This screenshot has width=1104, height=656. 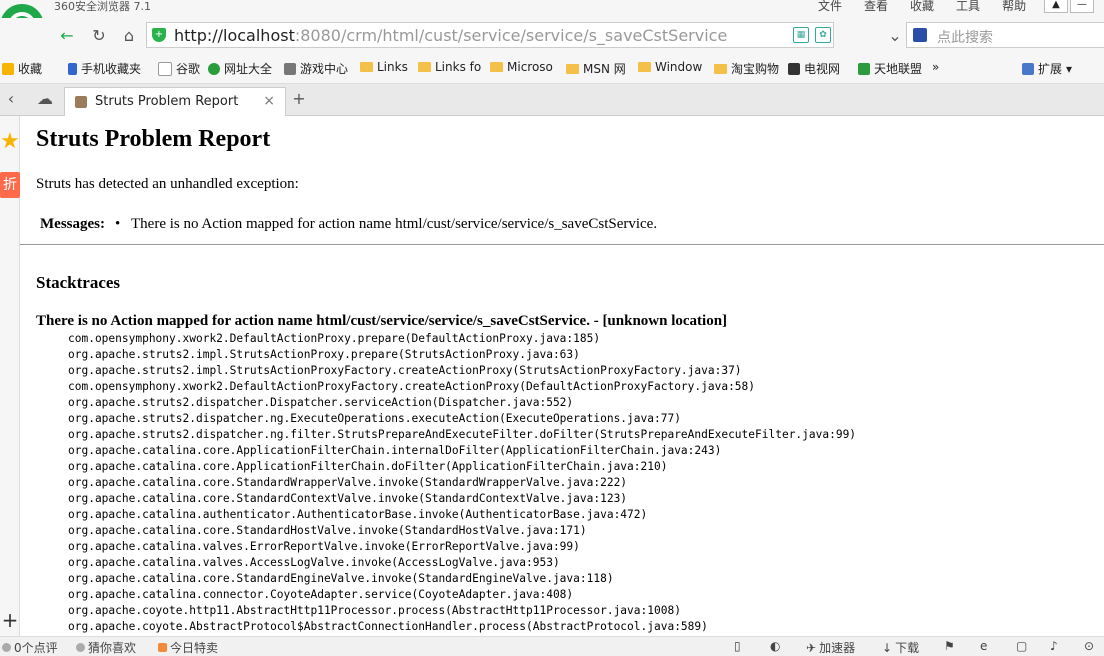 I want to click on bookmark-msn: MSN 网, so click(x=596, y=68).